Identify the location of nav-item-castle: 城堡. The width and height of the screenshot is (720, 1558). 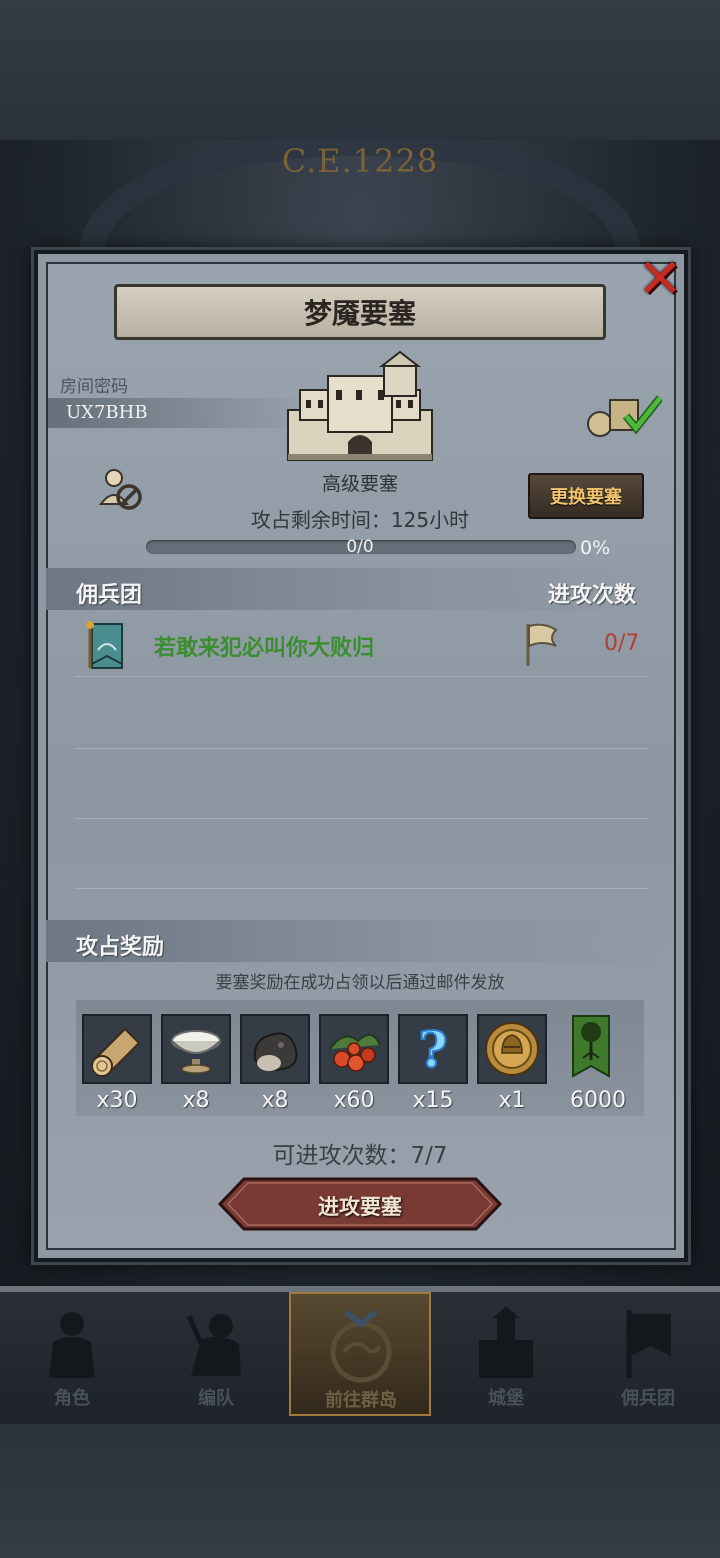
(506, 1354).